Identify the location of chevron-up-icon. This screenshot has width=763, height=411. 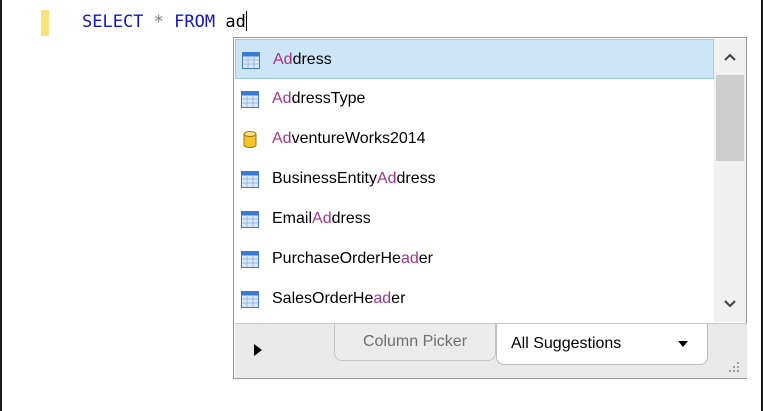
(730, 57).